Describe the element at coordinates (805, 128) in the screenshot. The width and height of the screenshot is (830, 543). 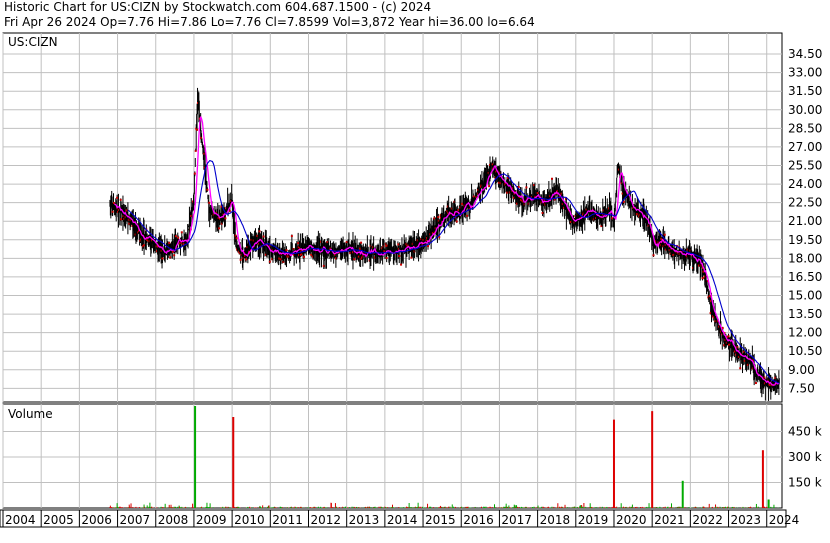
I see `price-tick-label: 28.50` at that location.